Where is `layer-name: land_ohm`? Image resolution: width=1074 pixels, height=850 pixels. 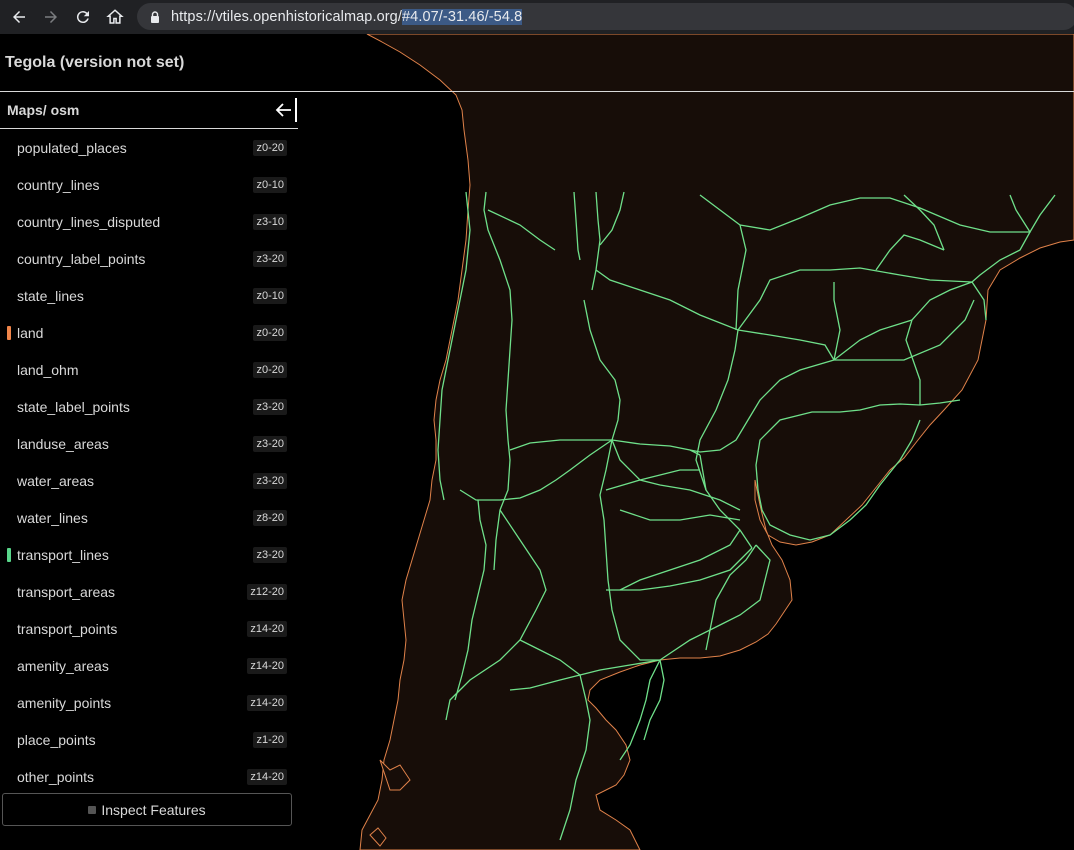
layer-name: land_ohm is located at coordinates (48, 369).